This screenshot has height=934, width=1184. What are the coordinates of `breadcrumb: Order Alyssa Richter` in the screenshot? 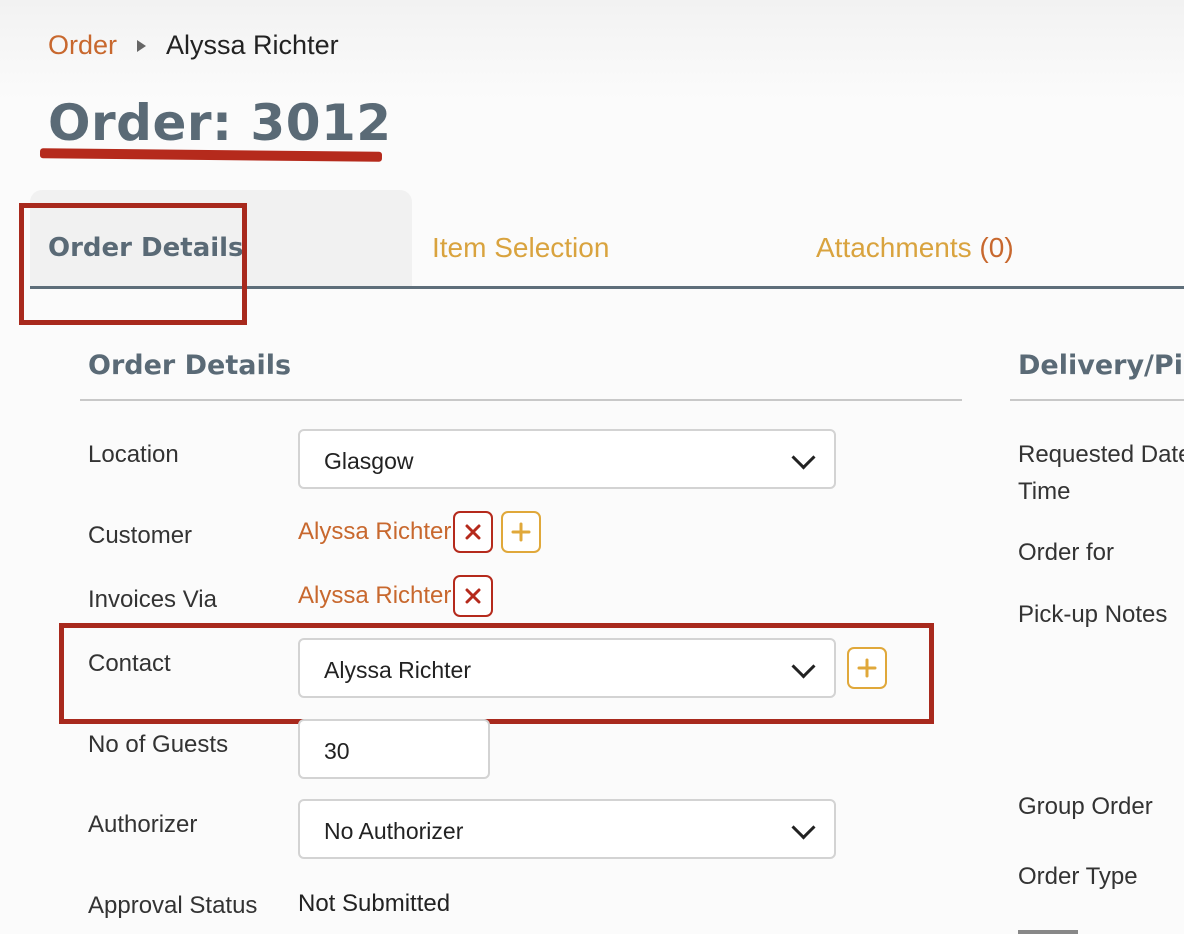 It's located at (193, 45).